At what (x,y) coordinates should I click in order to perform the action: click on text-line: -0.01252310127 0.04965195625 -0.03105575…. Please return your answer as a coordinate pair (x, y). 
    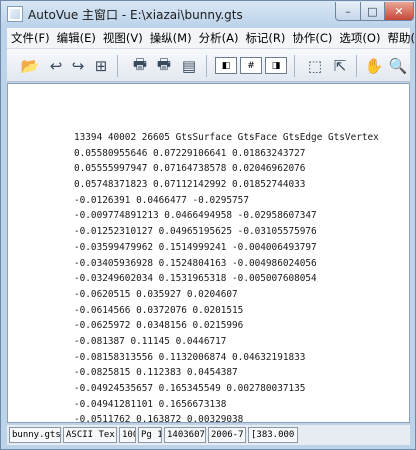
    Looking at the image, I should click on (195, 232).